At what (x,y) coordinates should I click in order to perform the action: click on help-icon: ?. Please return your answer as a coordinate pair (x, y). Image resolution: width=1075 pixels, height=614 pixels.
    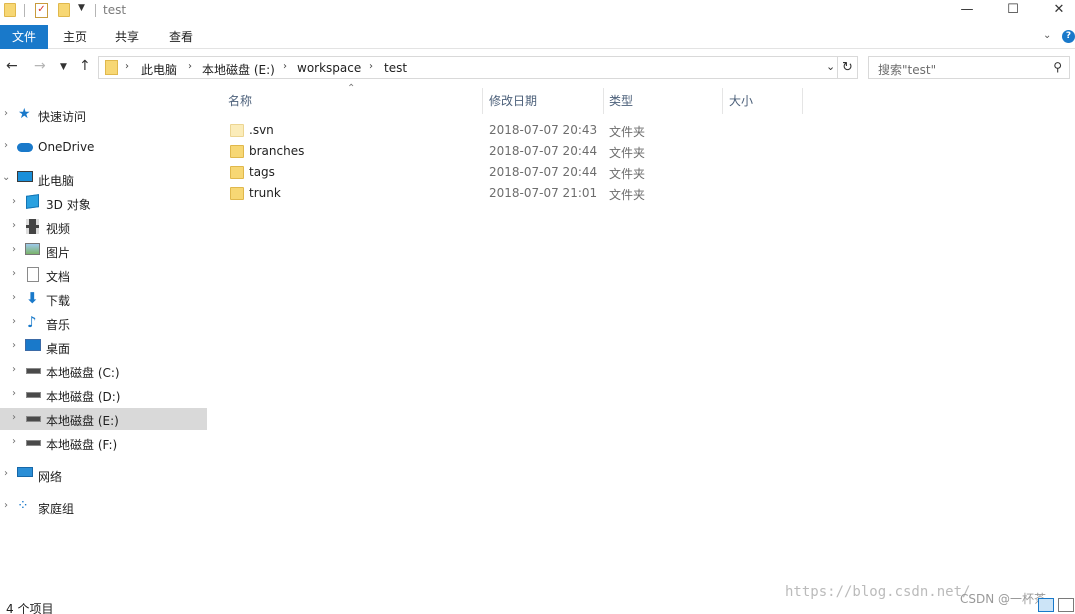
    Looking at the image, I should click on (1068, 36).